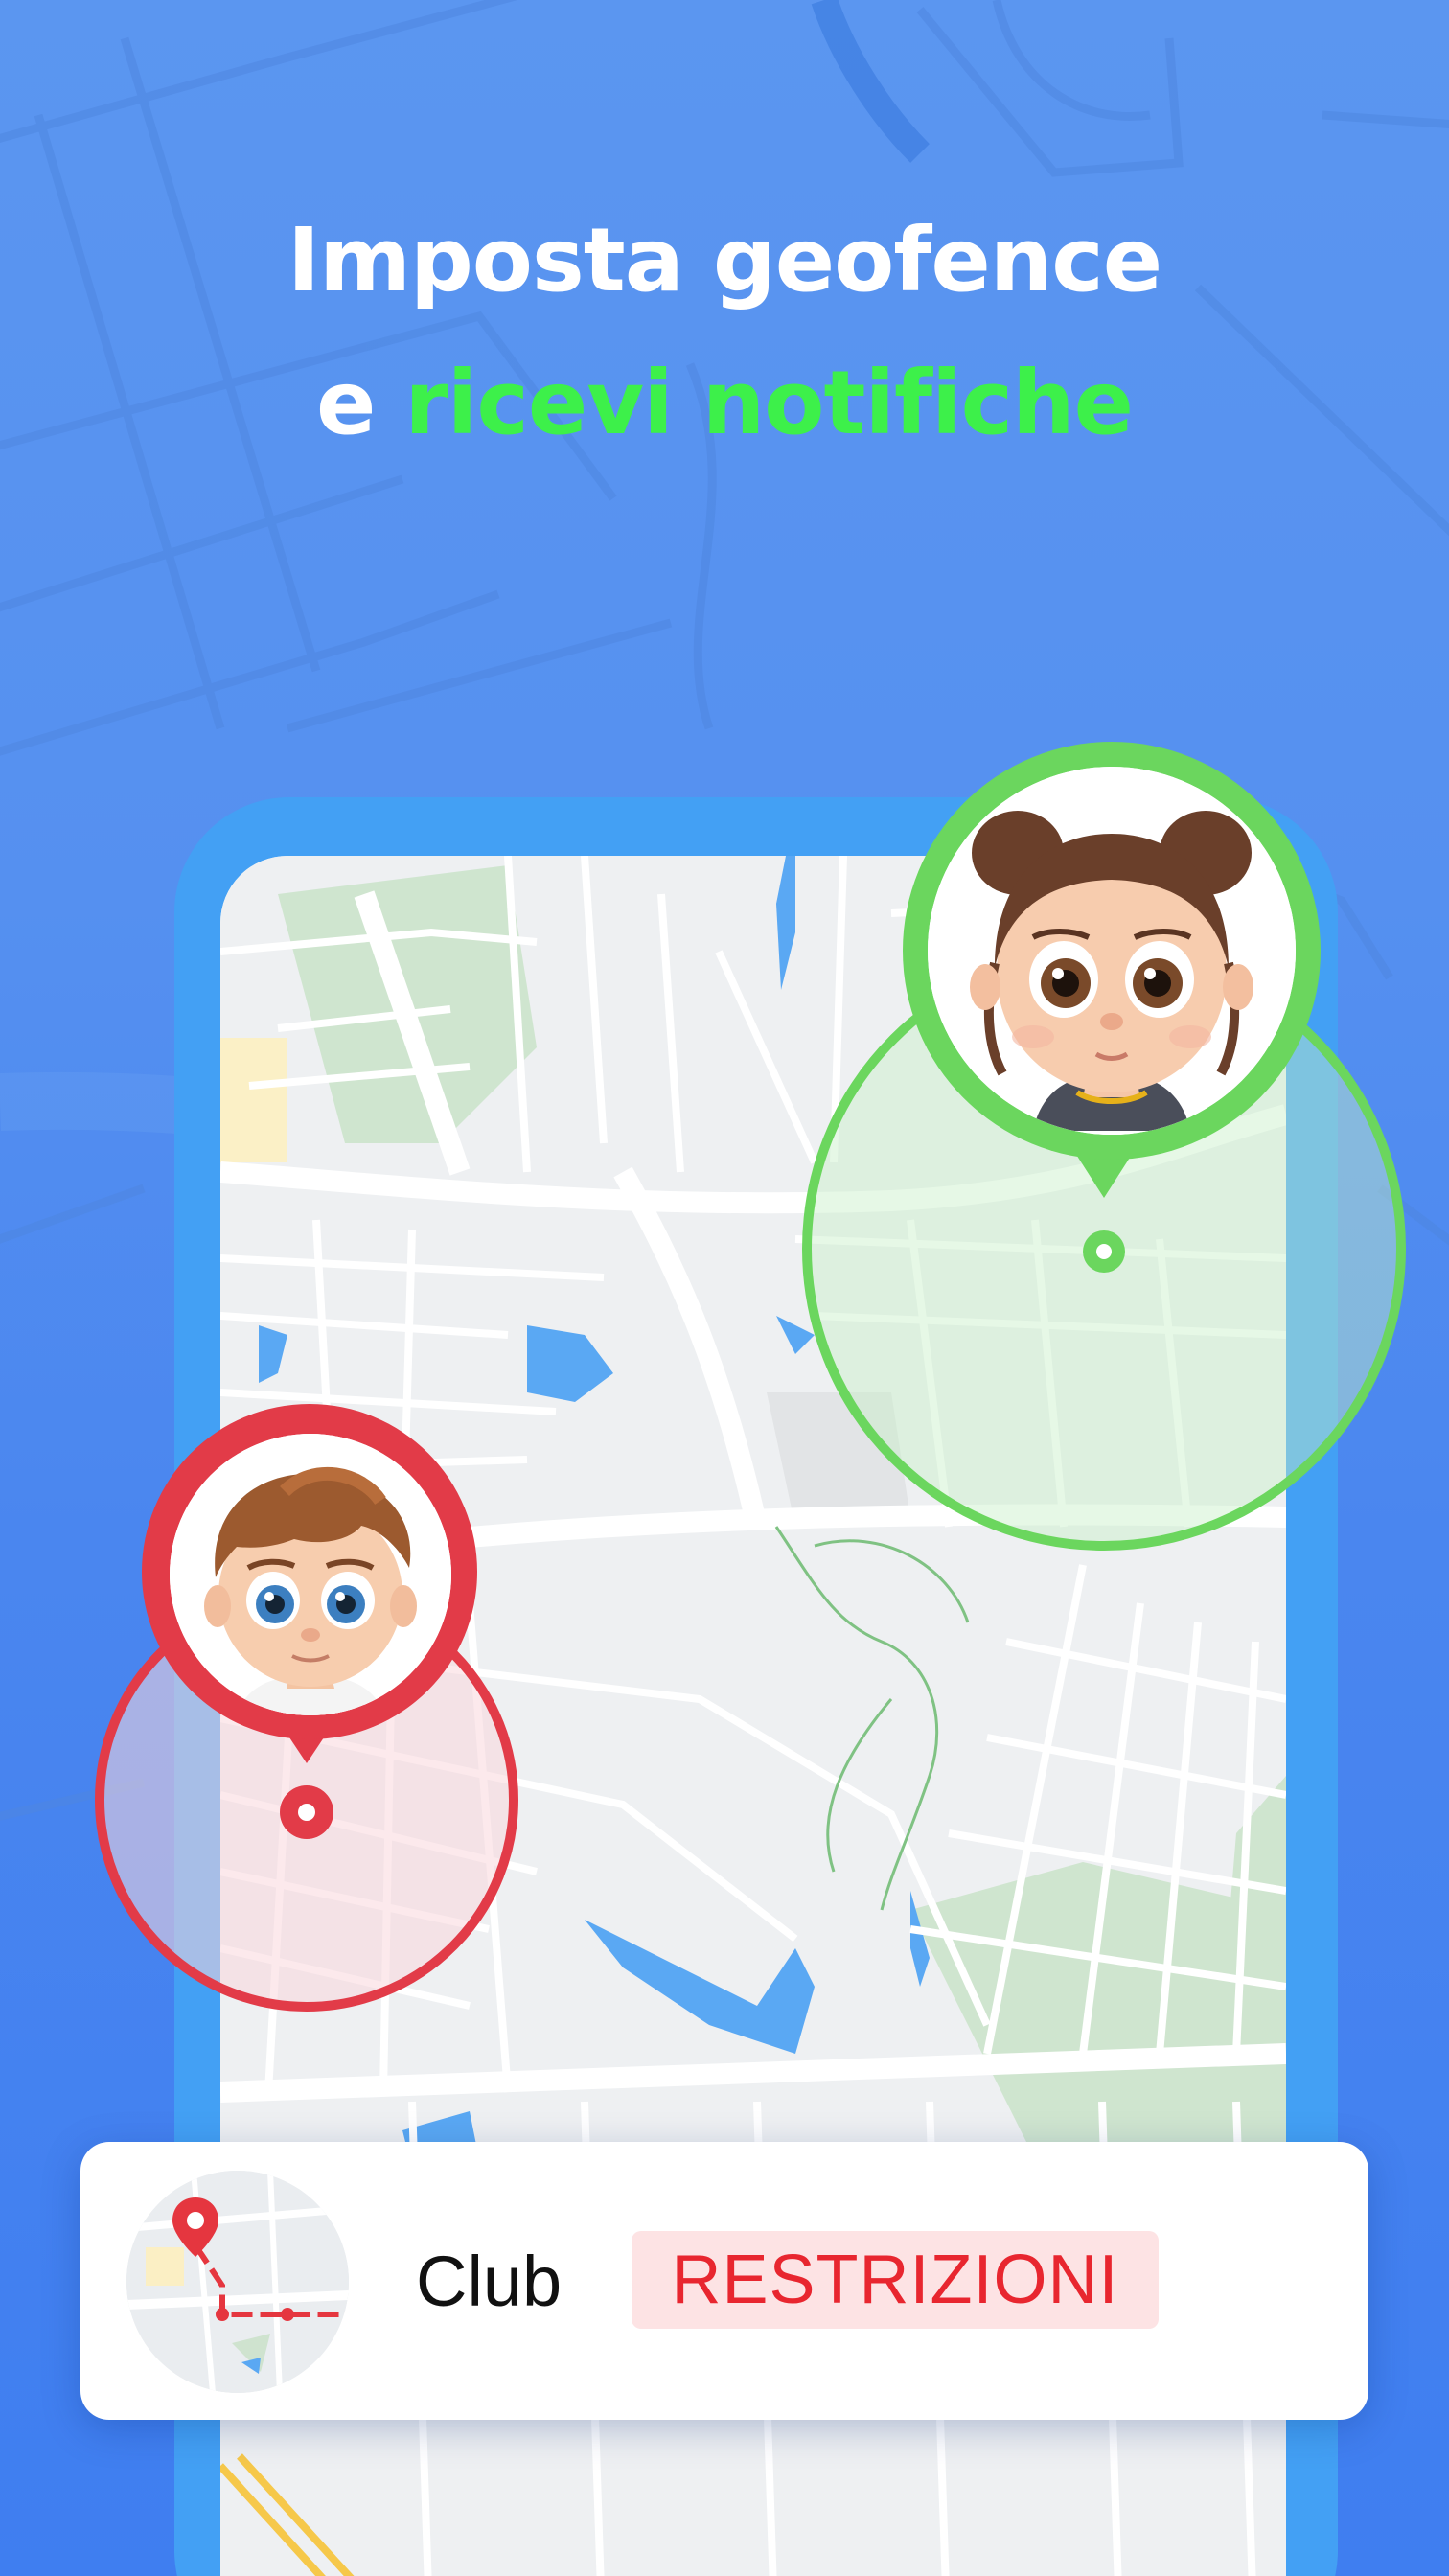  Describe the element at coordinates (895, 2280) in the screenshot. I see `status-badge: RESTRIZIONI` at that location.